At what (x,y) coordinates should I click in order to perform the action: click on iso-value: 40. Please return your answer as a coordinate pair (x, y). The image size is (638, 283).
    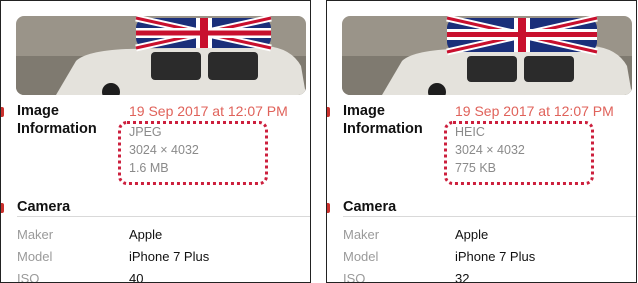
    Looking at the image, I should click on (136, 277).